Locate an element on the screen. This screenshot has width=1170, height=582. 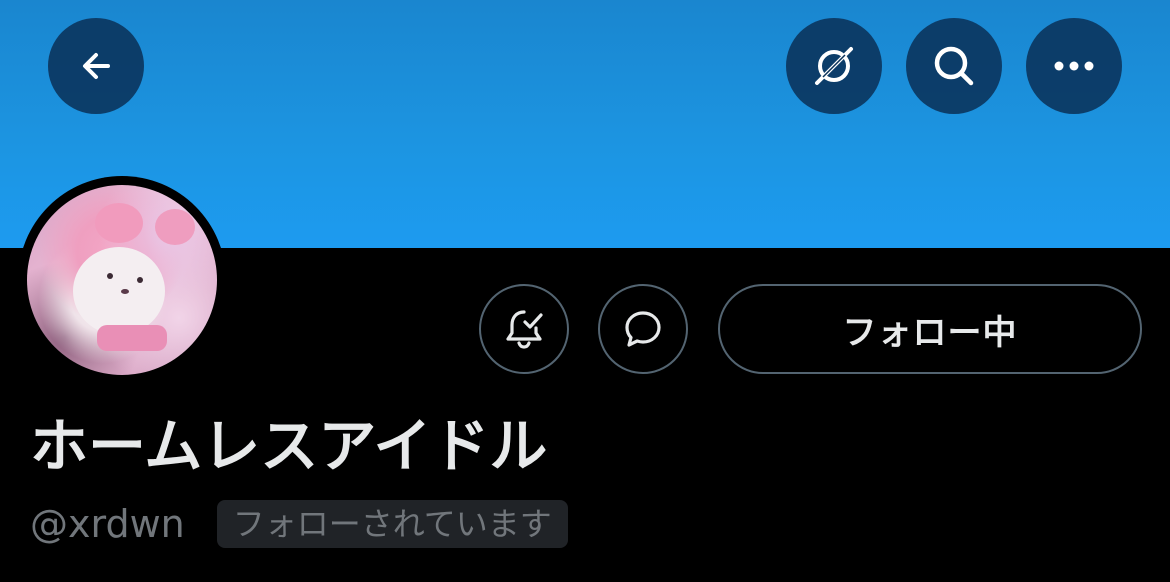
avatar is located at coordinates (122, 280).